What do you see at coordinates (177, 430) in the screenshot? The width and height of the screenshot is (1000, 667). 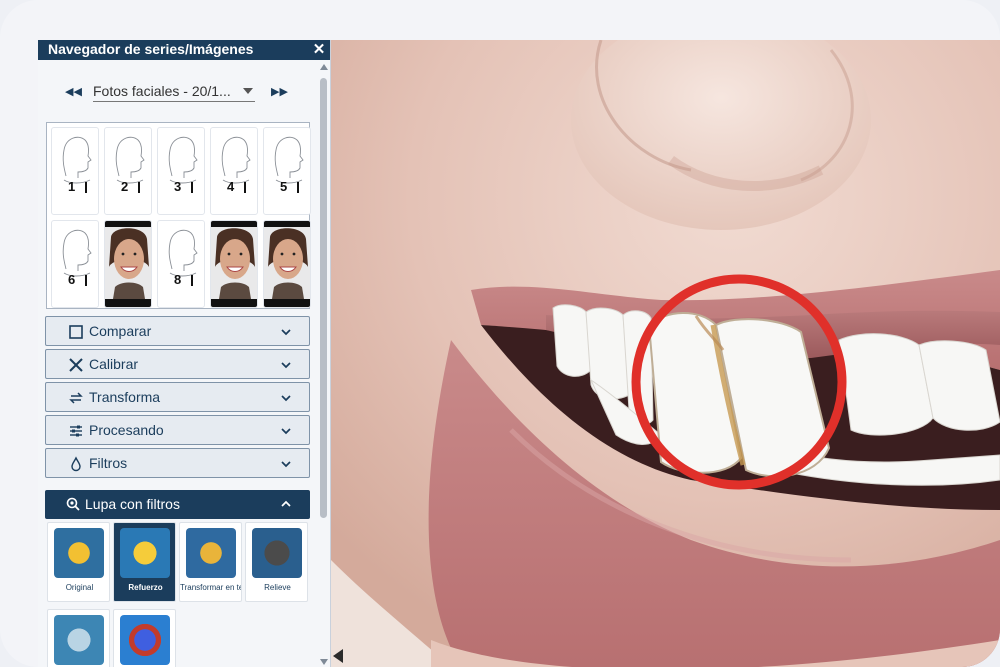 I see `section-procesando: Procesando` at bounding box center [177, 430].